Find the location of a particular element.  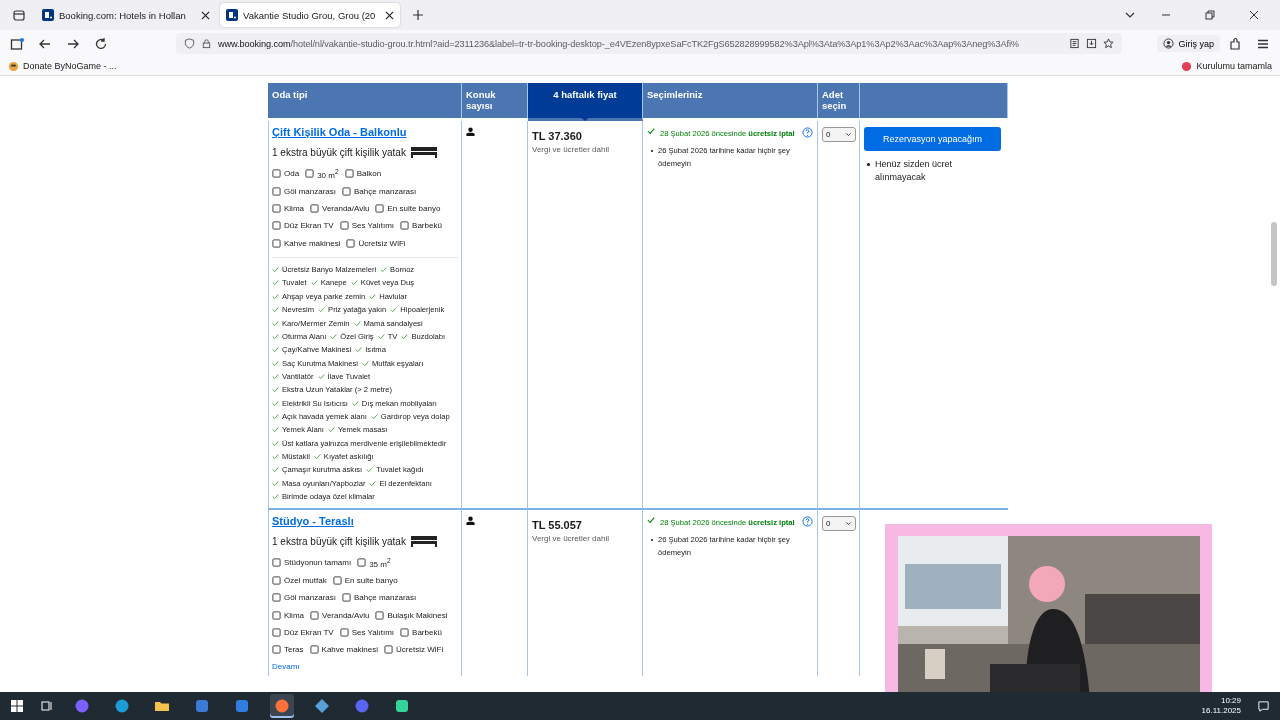

bed-icon is located at coordinates (423, 541).